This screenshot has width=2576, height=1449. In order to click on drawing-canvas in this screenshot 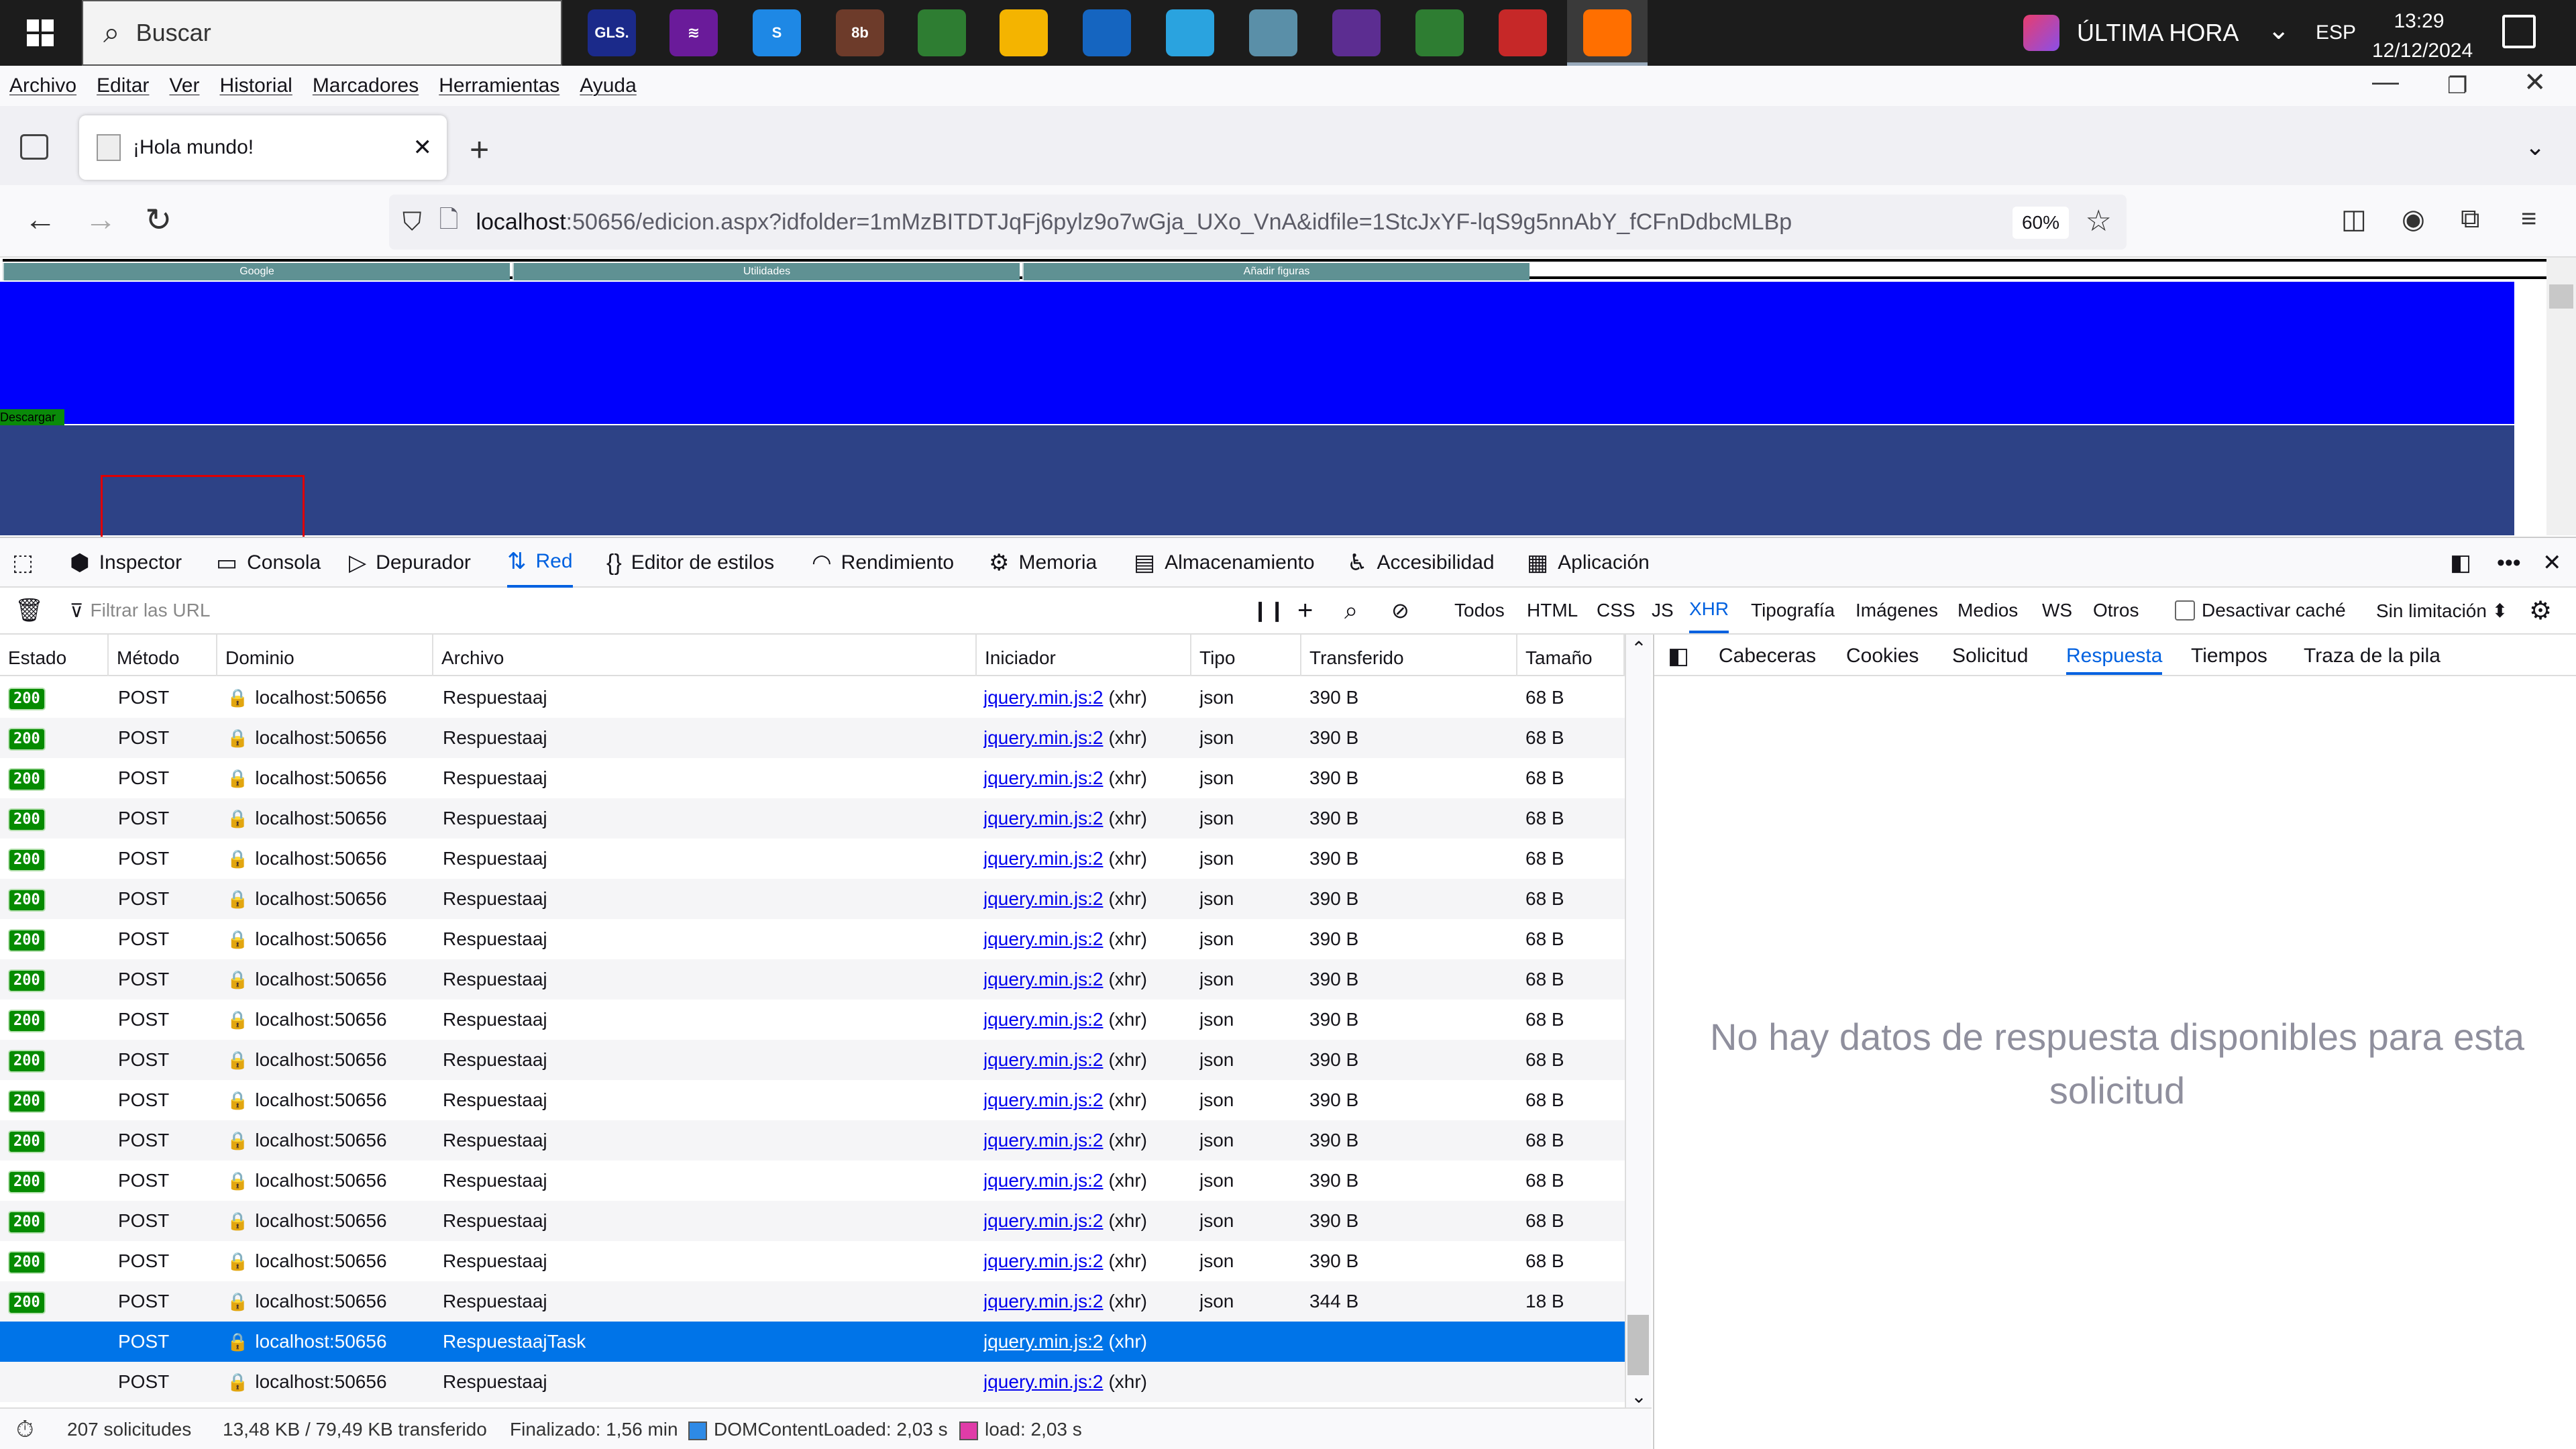, I will do `click(1257, 480)`.